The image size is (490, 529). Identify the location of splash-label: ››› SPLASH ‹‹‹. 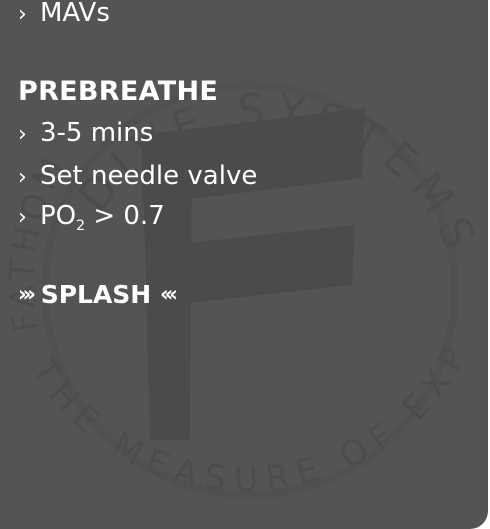
(98, 294).